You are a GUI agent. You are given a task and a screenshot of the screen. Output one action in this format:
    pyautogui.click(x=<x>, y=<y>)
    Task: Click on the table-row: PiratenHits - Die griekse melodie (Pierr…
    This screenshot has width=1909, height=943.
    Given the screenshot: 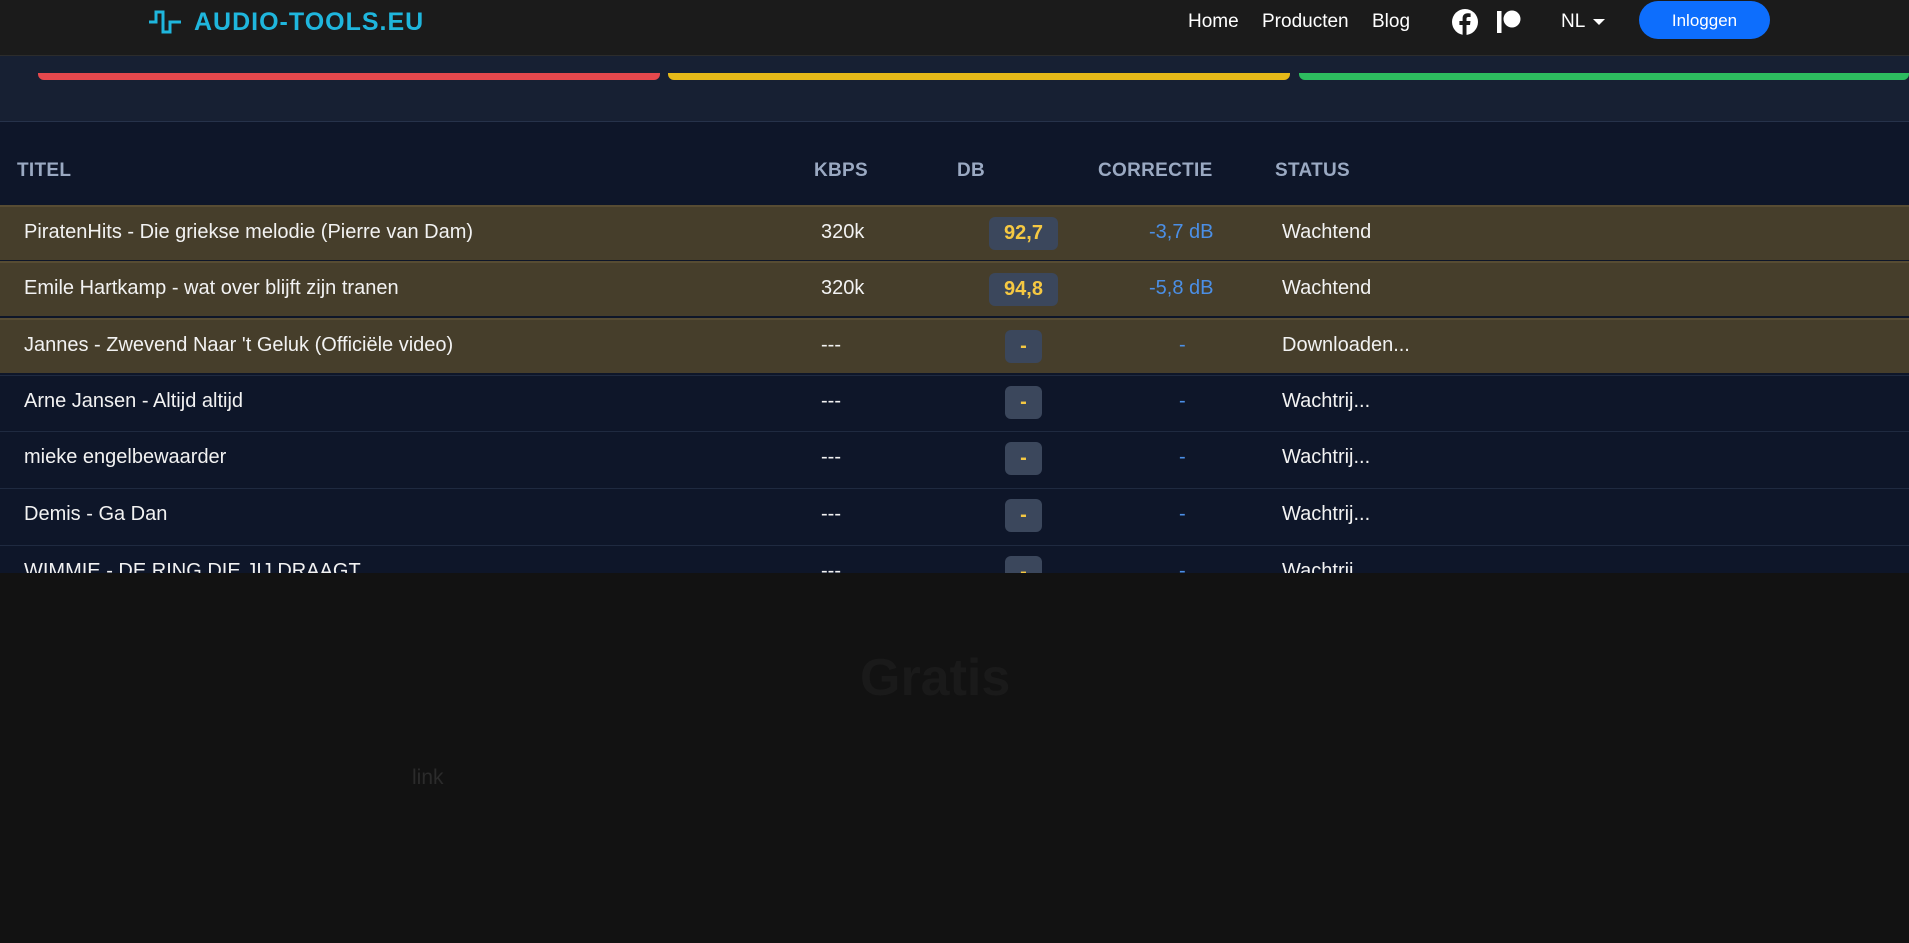 What is the action you would take?
    pyautogui.click(x=954, y=232)
    